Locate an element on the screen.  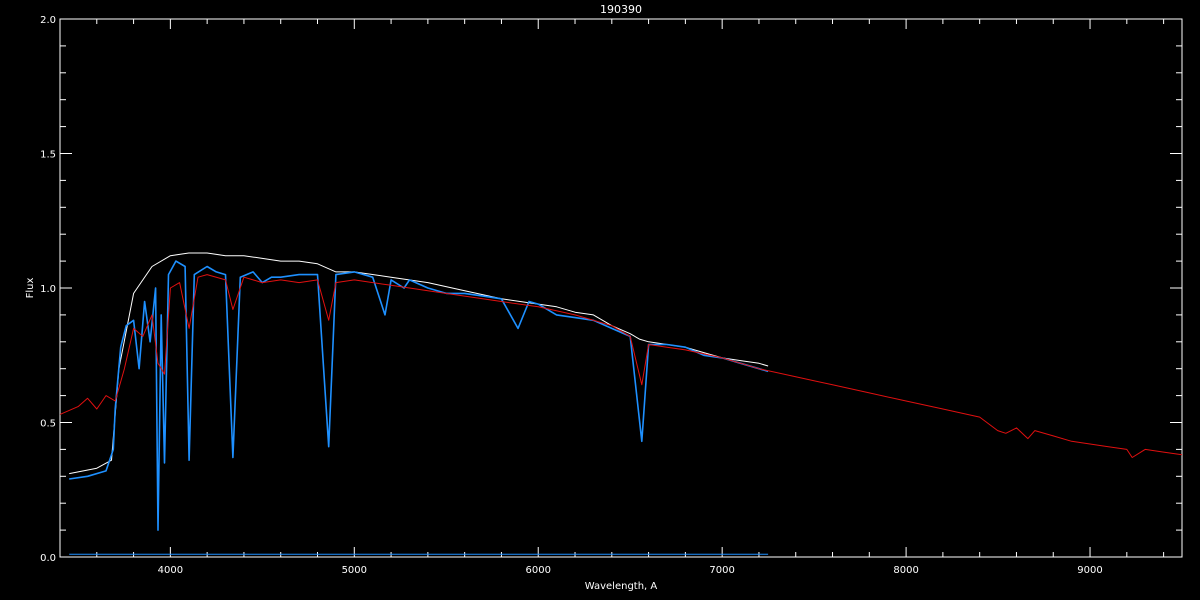
y-axis-title: Flux is located at coordinates (30, 288).